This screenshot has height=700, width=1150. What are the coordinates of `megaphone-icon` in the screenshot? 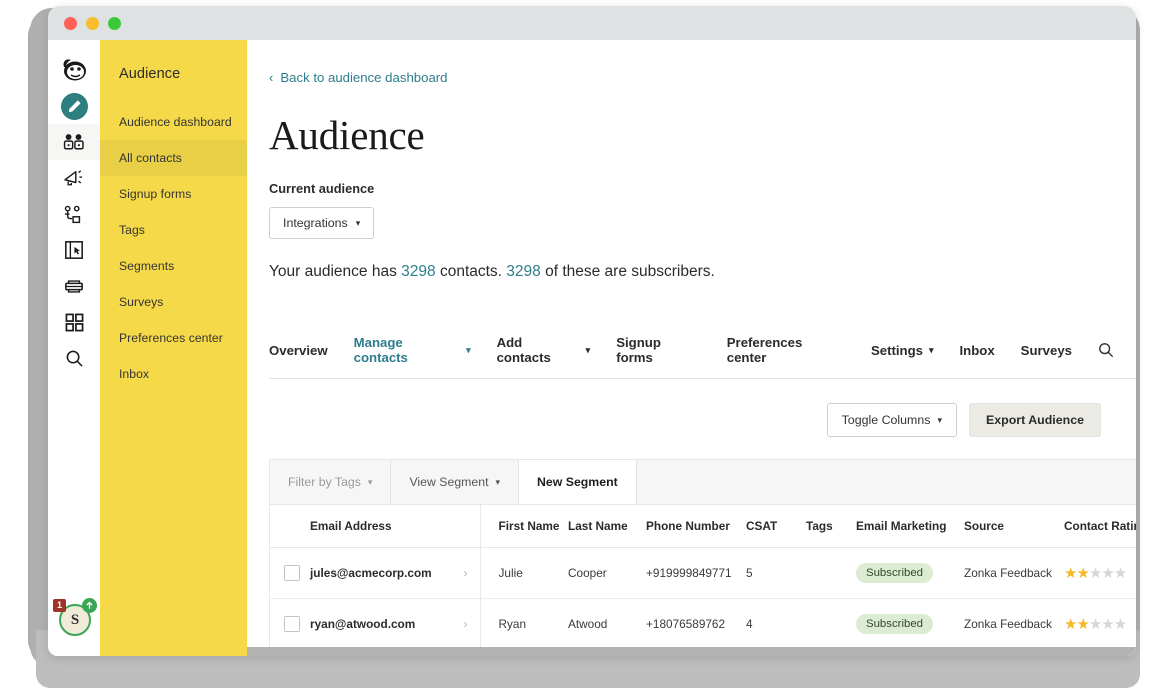 It's located at (74, 178).